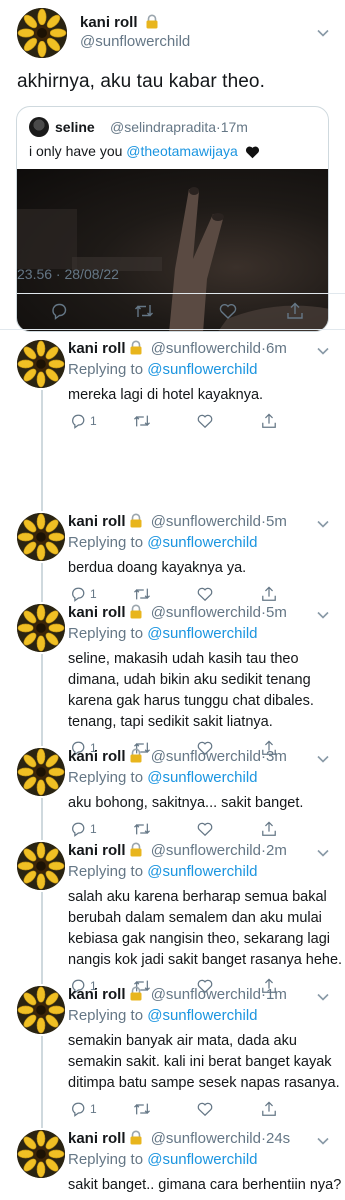 The height and width of the screenshot is (1200, 345). What do you see at coordinates (203, 803) in the screenshot?
I see `reply-text: aku bohong, sakitnya... sakit banget.` at bounding box center [203, 803].